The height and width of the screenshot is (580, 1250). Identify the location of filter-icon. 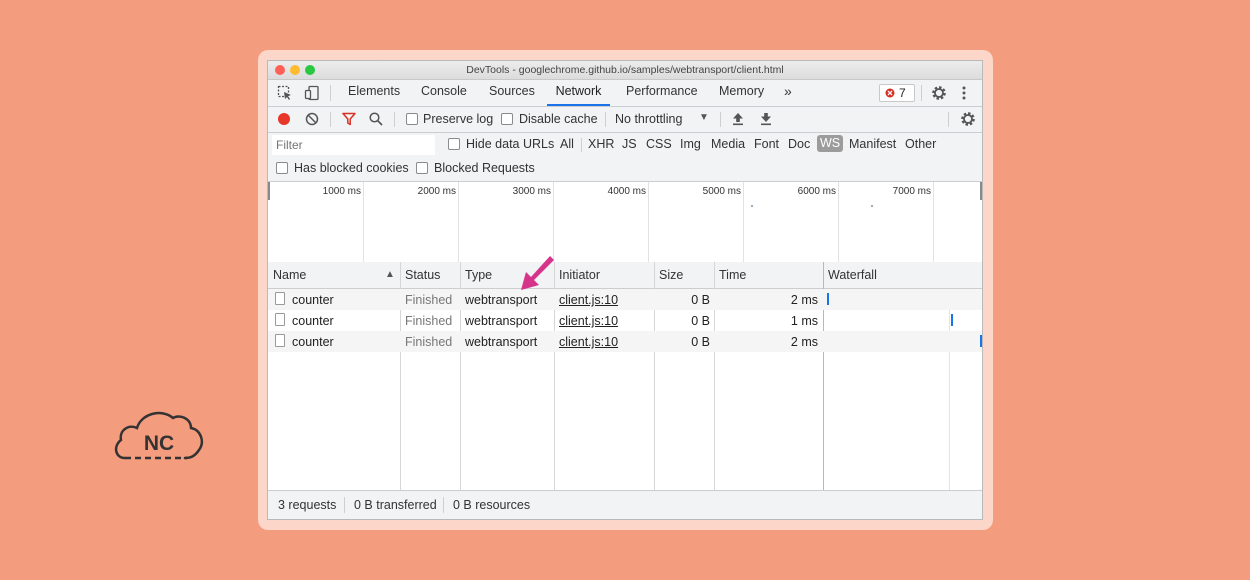
(349, 119).